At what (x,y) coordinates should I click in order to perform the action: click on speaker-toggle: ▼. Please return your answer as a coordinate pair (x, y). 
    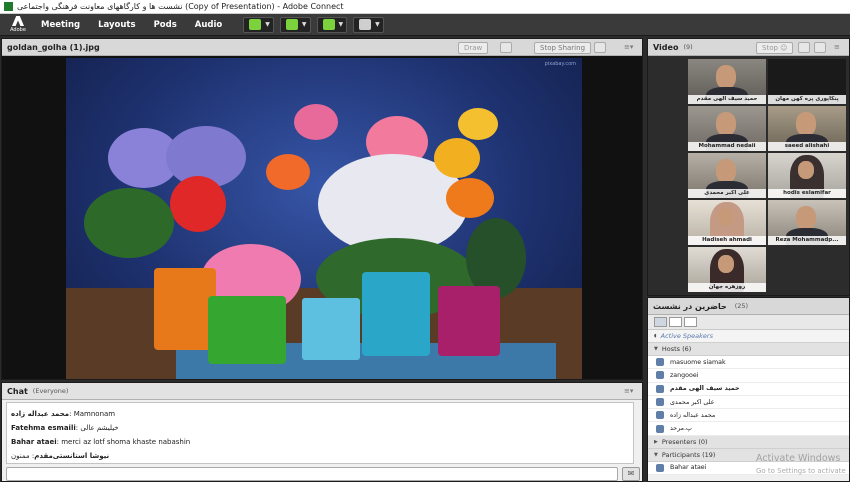
    Looking at the image, I should click on (258, 24).